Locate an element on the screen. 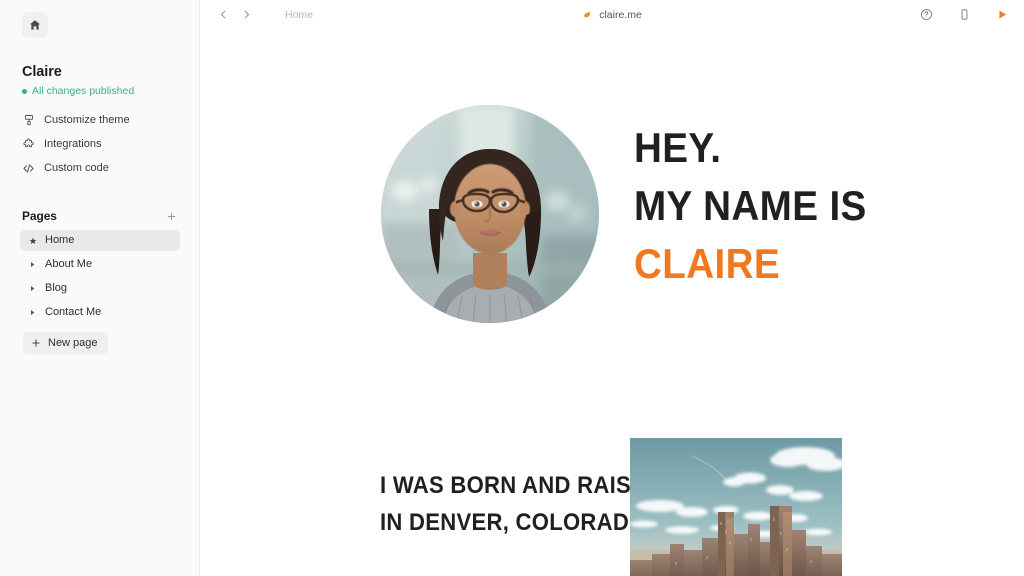  page-item-about-me: About Me is located at coordinates (100, 264).